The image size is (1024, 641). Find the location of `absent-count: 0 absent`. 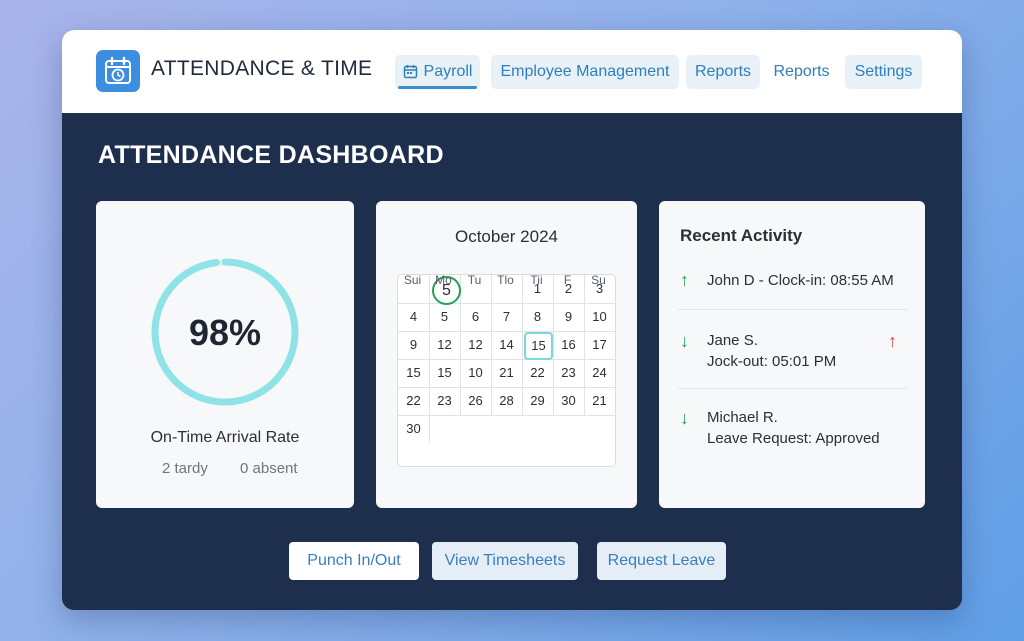

absent-count: 0 absent is located at coordinates (269, 468).